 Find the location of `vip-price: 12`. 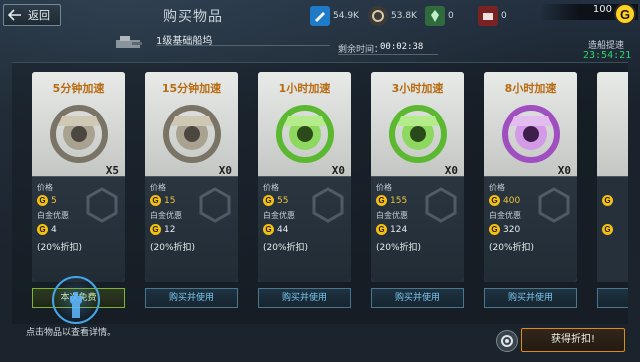

vip-price: 12 is located at coordinates (170, 229).